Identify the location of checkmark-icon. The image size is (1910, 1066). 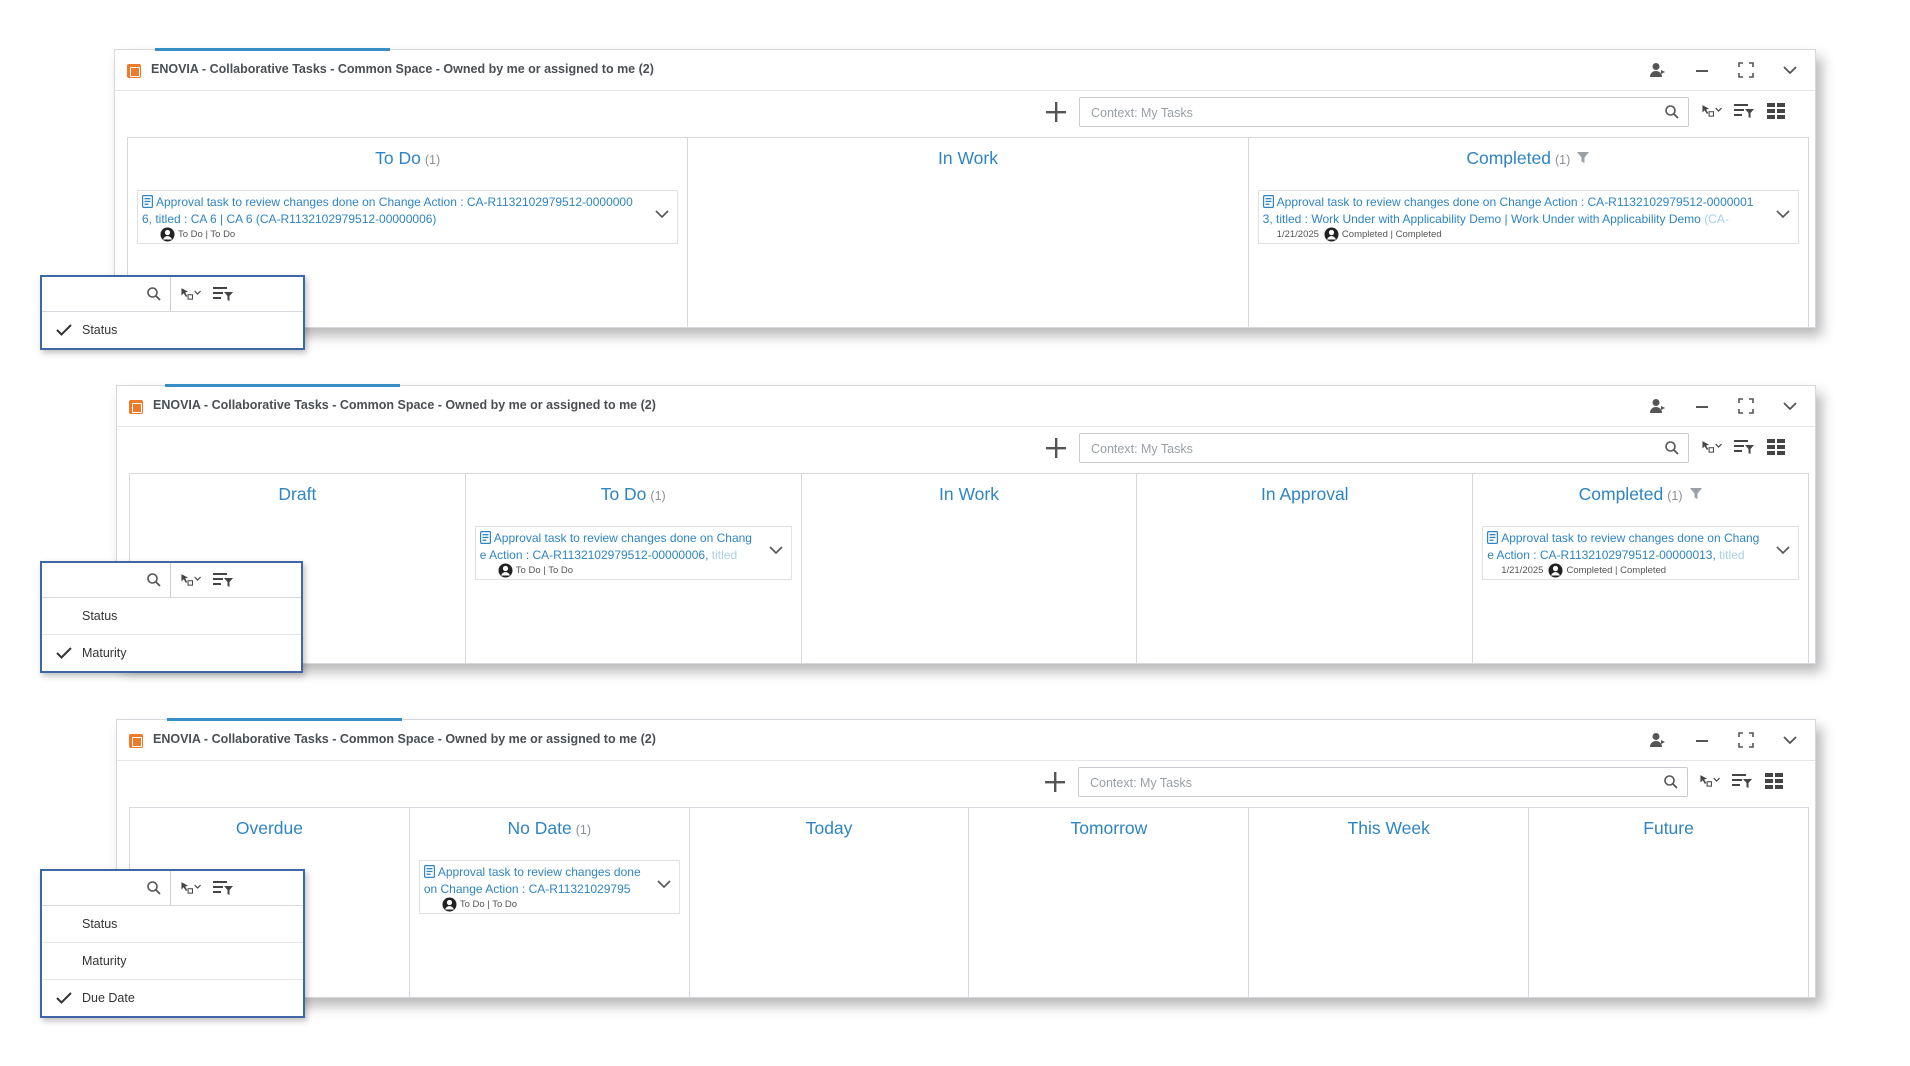
(64, 998).